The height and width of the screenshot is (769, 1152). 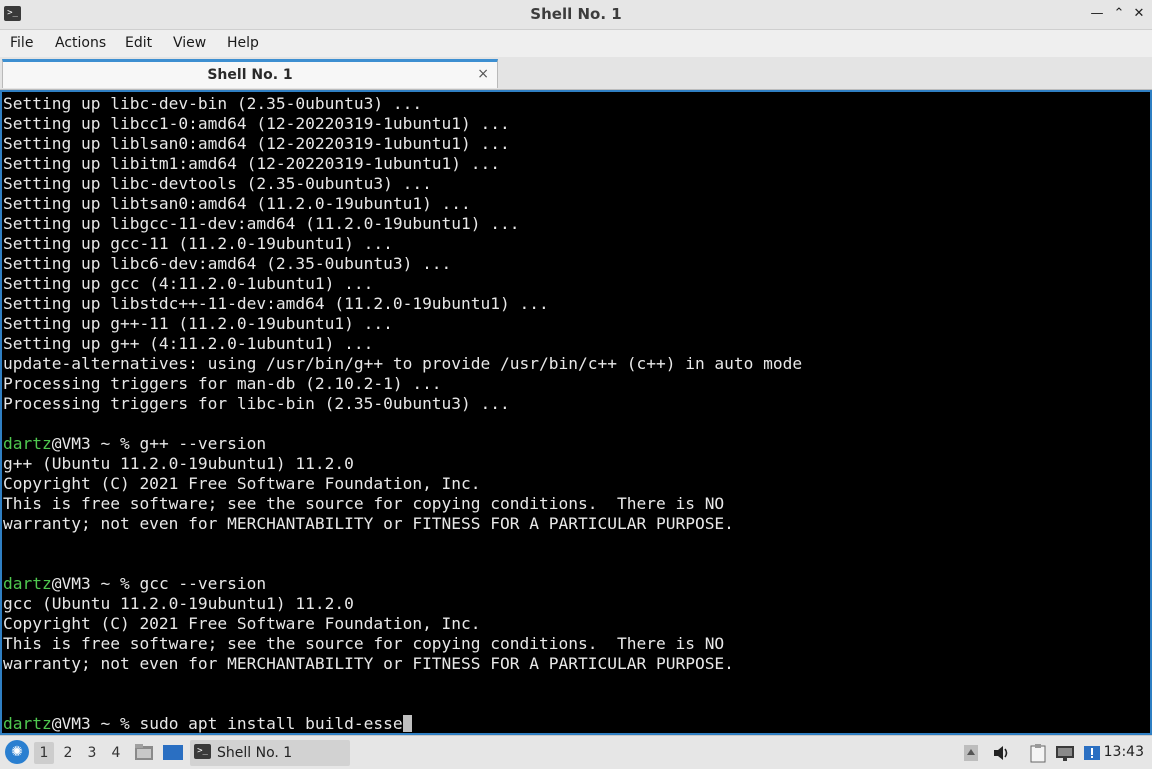 I want to click on tab-bar: Shell No. 1 ×, so click(x=576, y=73).